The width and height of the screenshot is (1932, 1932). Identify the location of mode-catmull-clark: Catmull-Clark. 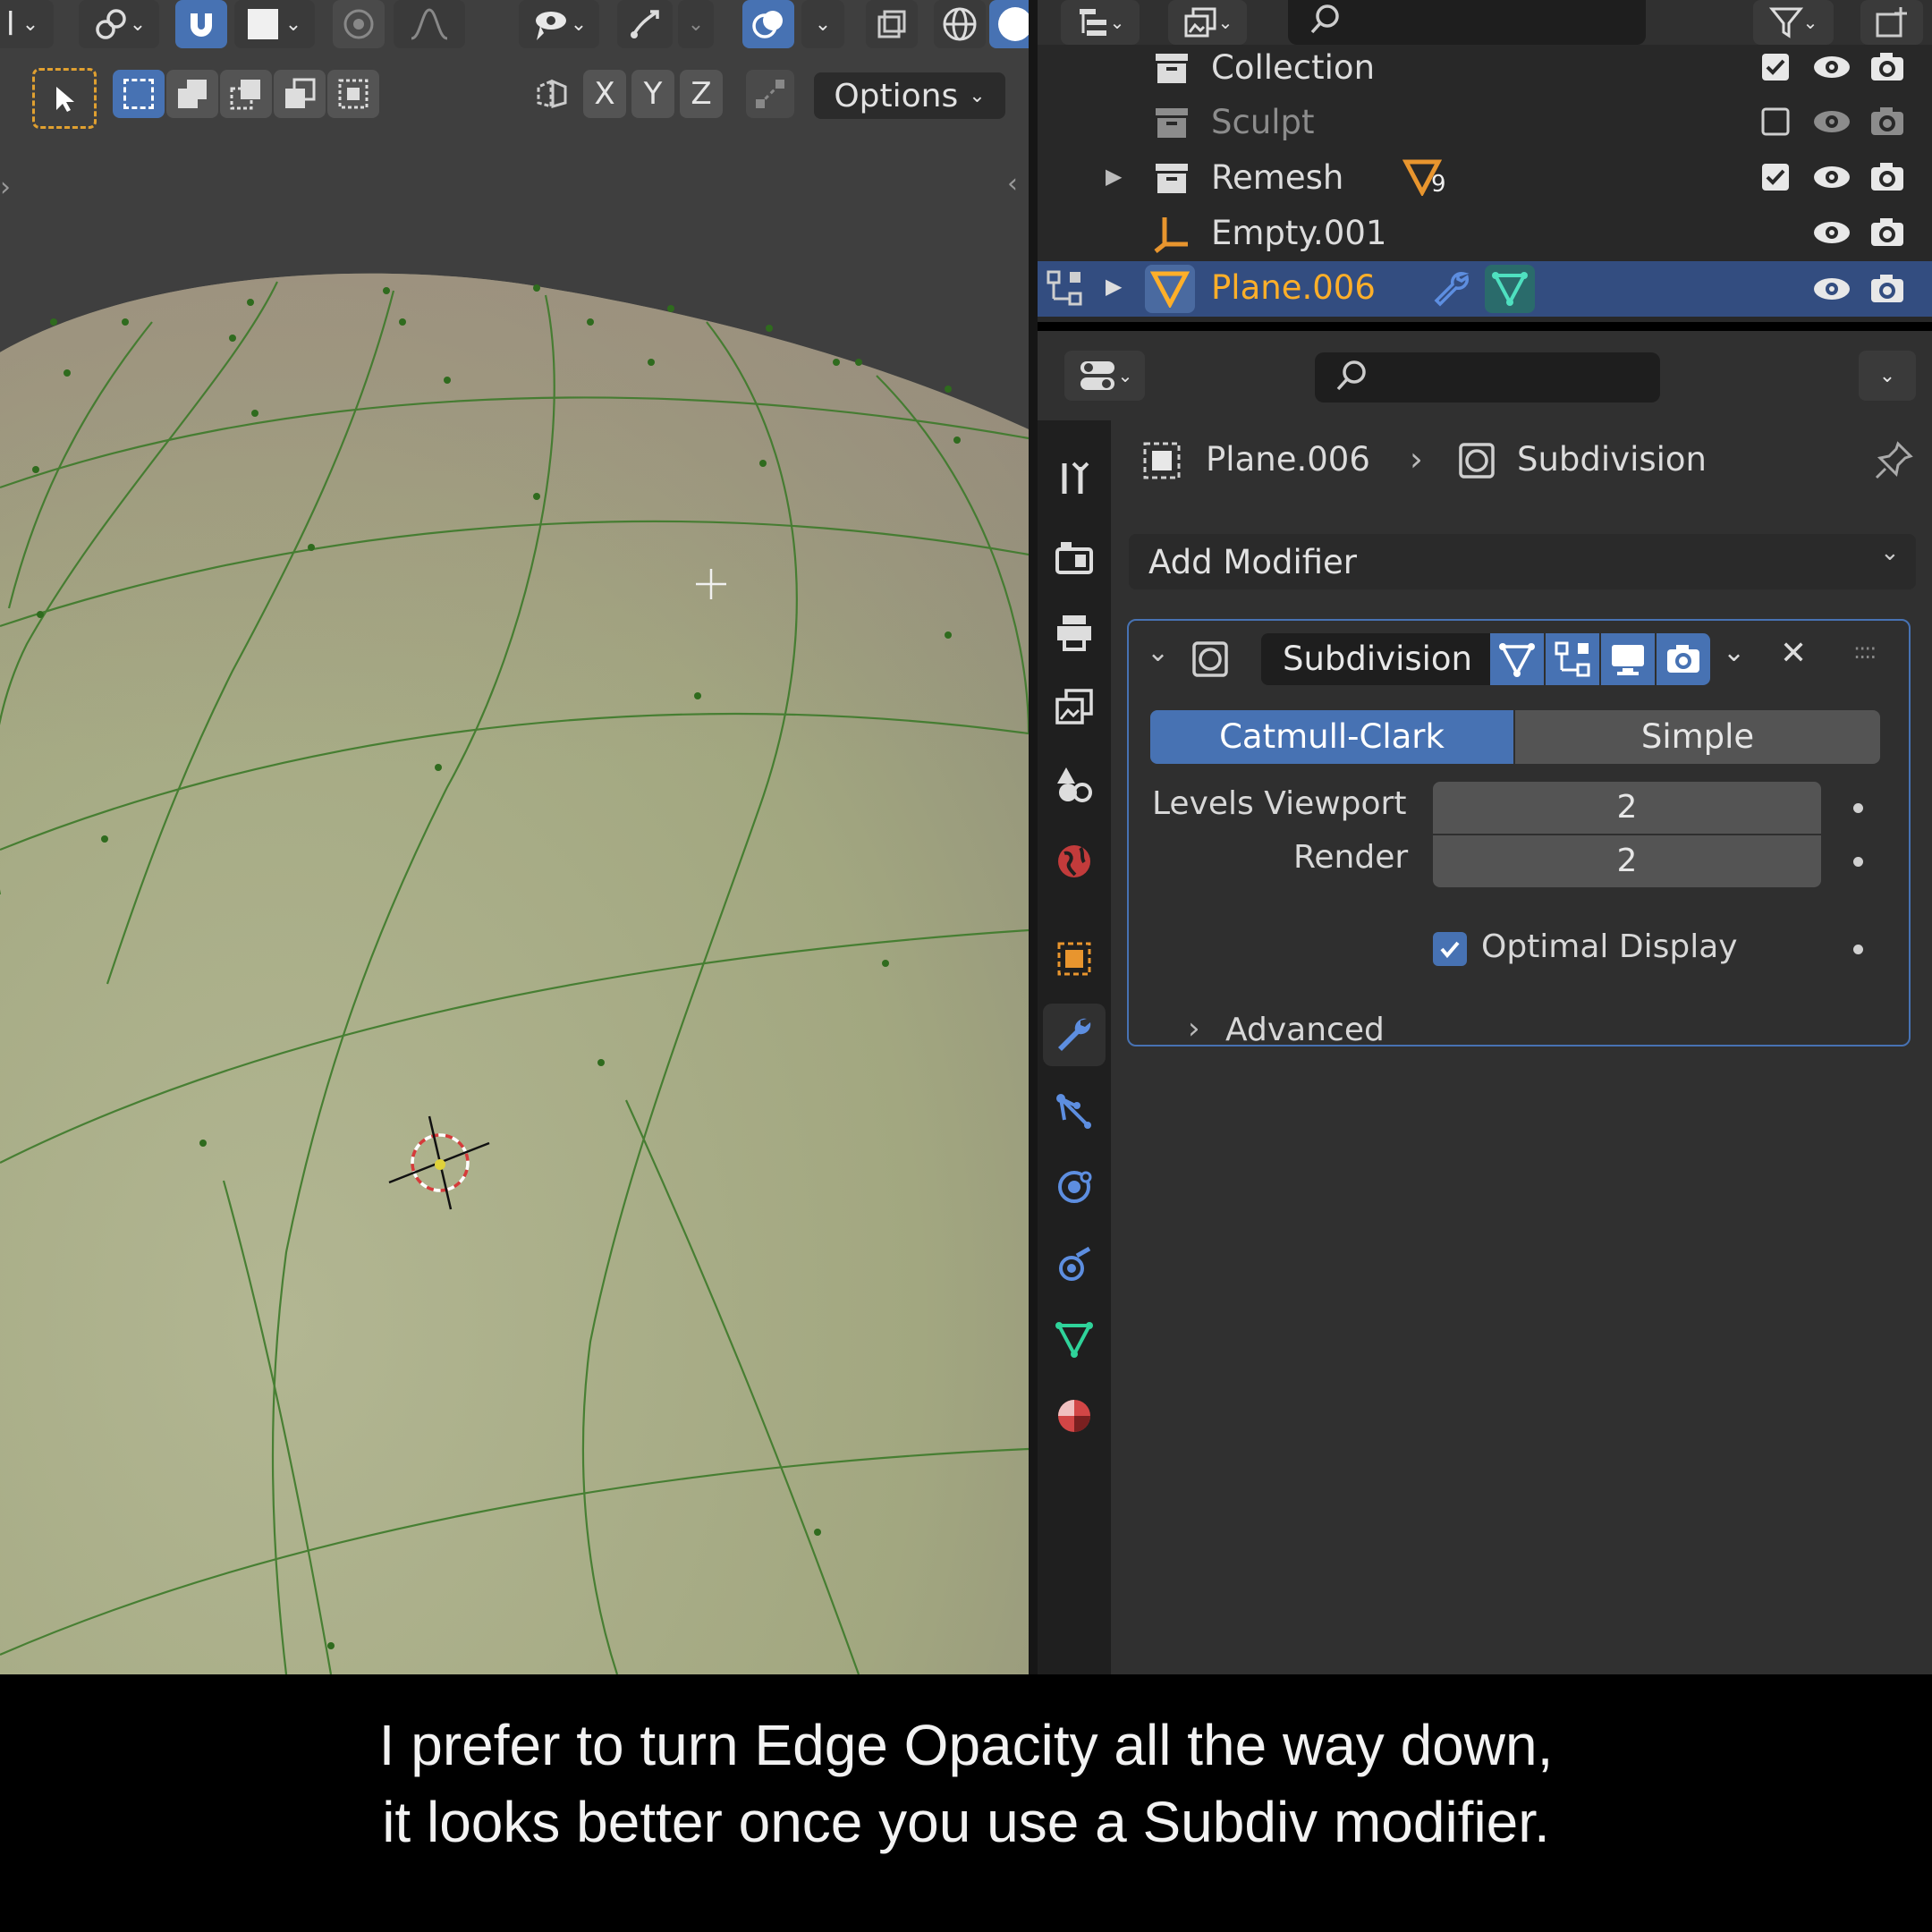
(1331, 737).